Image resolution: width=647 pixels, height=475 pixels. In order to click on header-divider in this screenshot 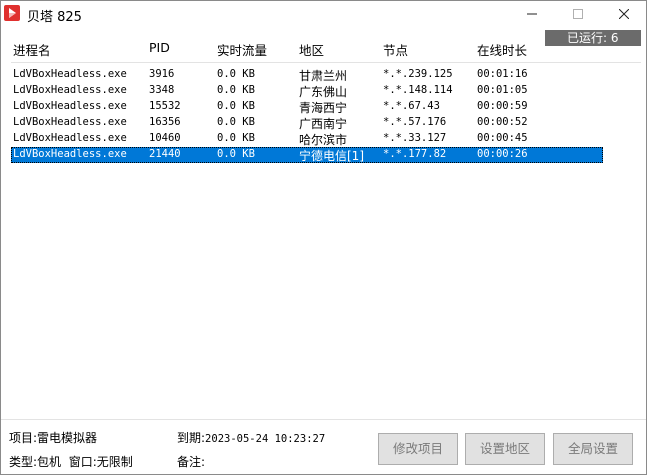, I will do `click(326, 62)`.